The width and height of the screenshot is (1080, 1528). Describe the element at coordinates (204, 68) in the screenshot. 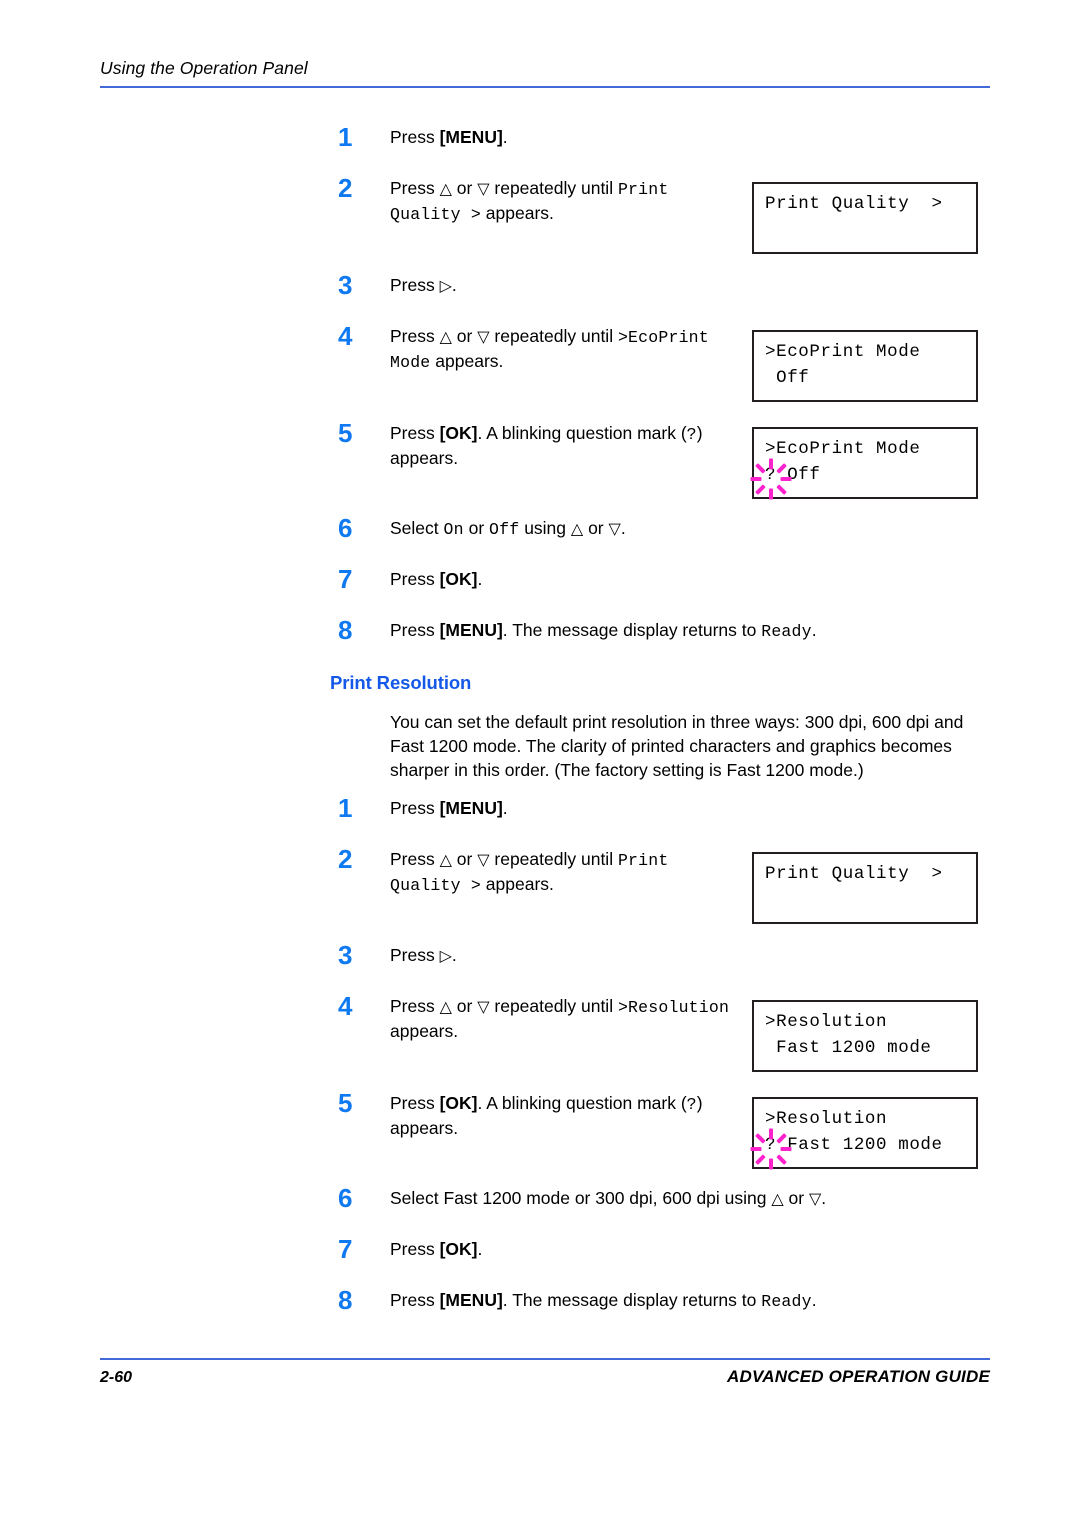

I see `running-header: Using the Operation Panel` at that location.